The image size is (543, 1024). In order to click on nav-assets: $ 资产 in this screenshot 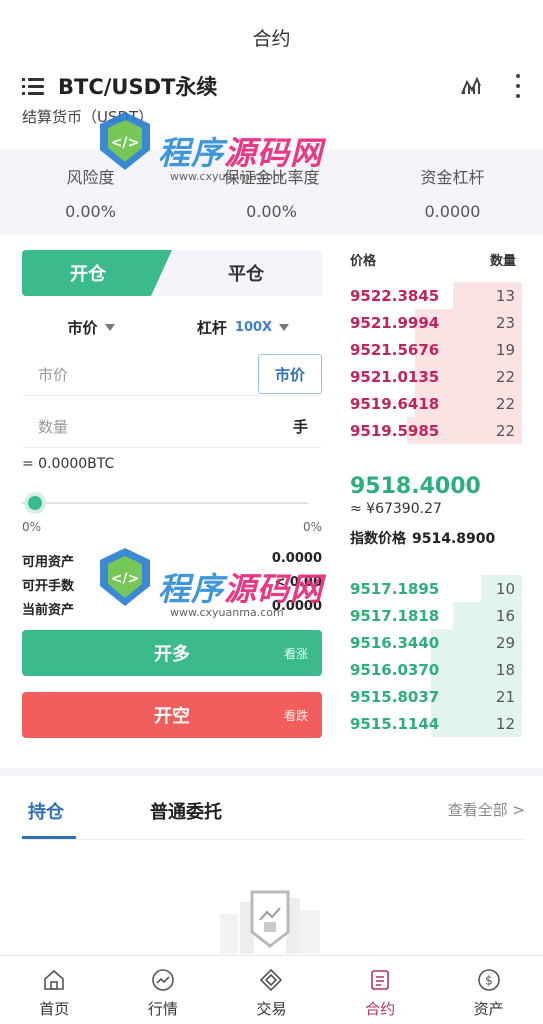, I will do `click(488, 990)`.